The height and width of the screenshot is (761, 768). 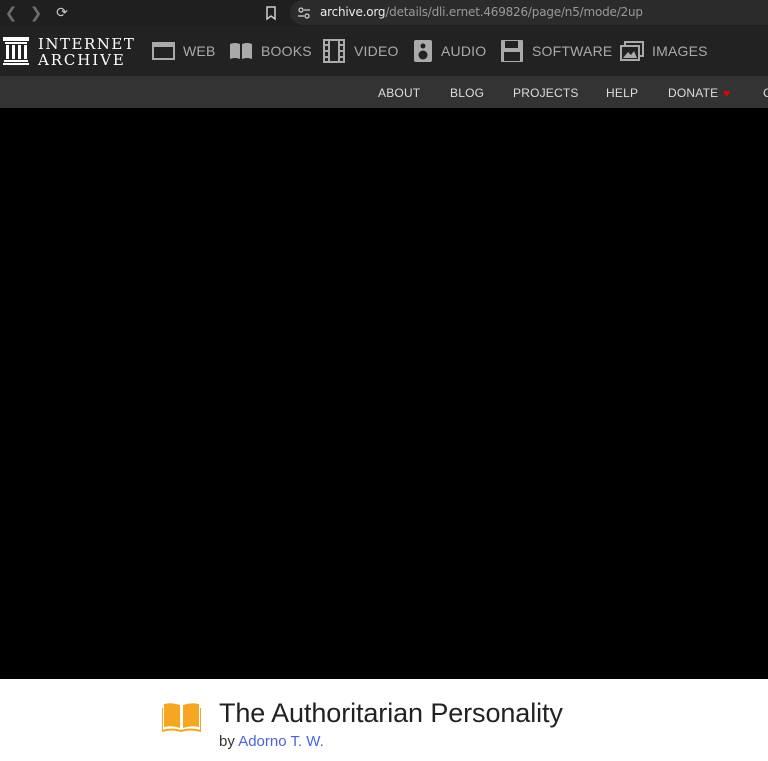 I want to click on secondary-nav: ABOUT BLOG PROJECTS HELP DONATE ♥ C, so click(x=384, y=92).